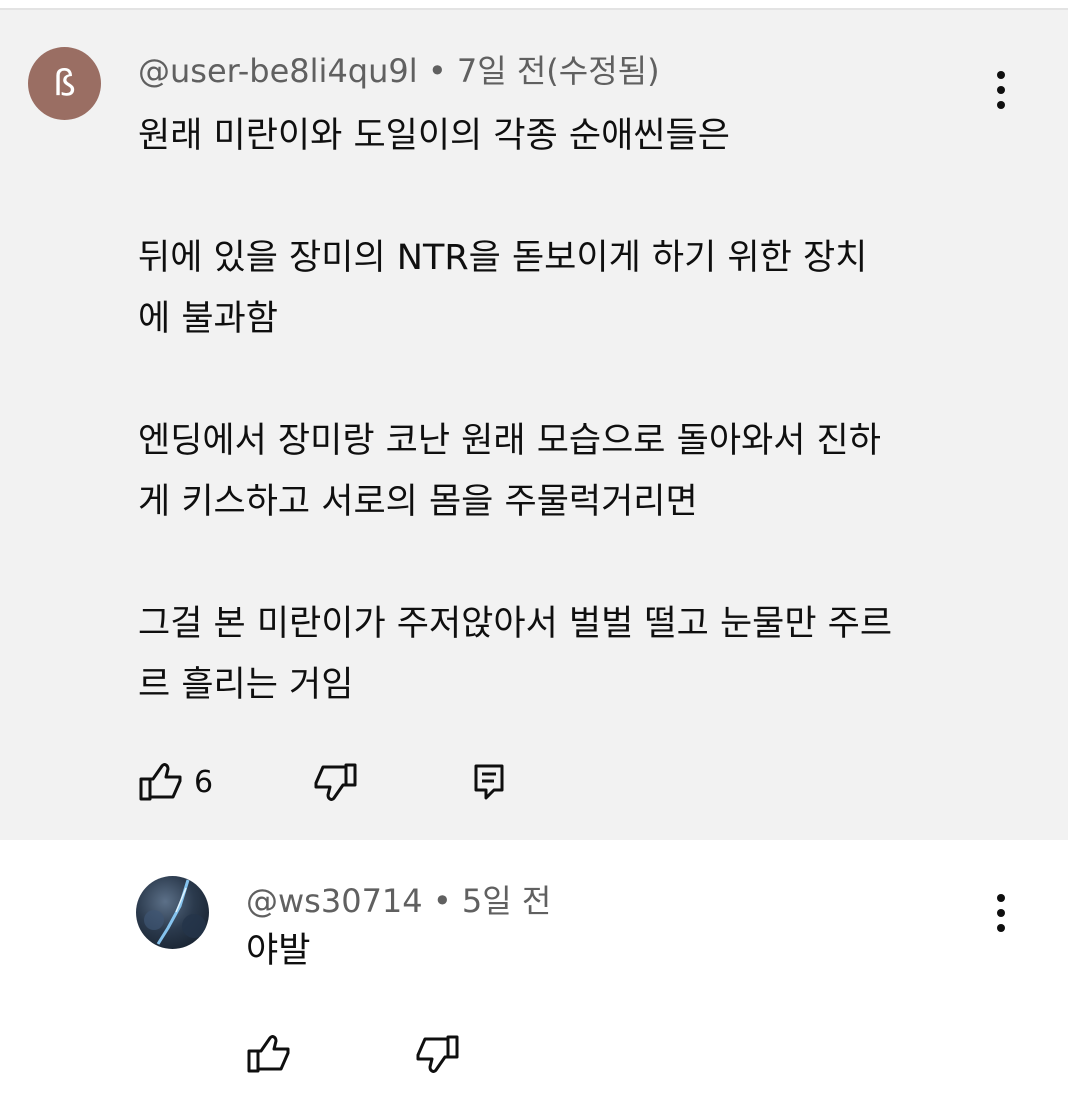  I want to click on comment-line: 뒤에 있을 장미의 NTR을 돋보이게 하기 위한 장치, so click(503, 258).